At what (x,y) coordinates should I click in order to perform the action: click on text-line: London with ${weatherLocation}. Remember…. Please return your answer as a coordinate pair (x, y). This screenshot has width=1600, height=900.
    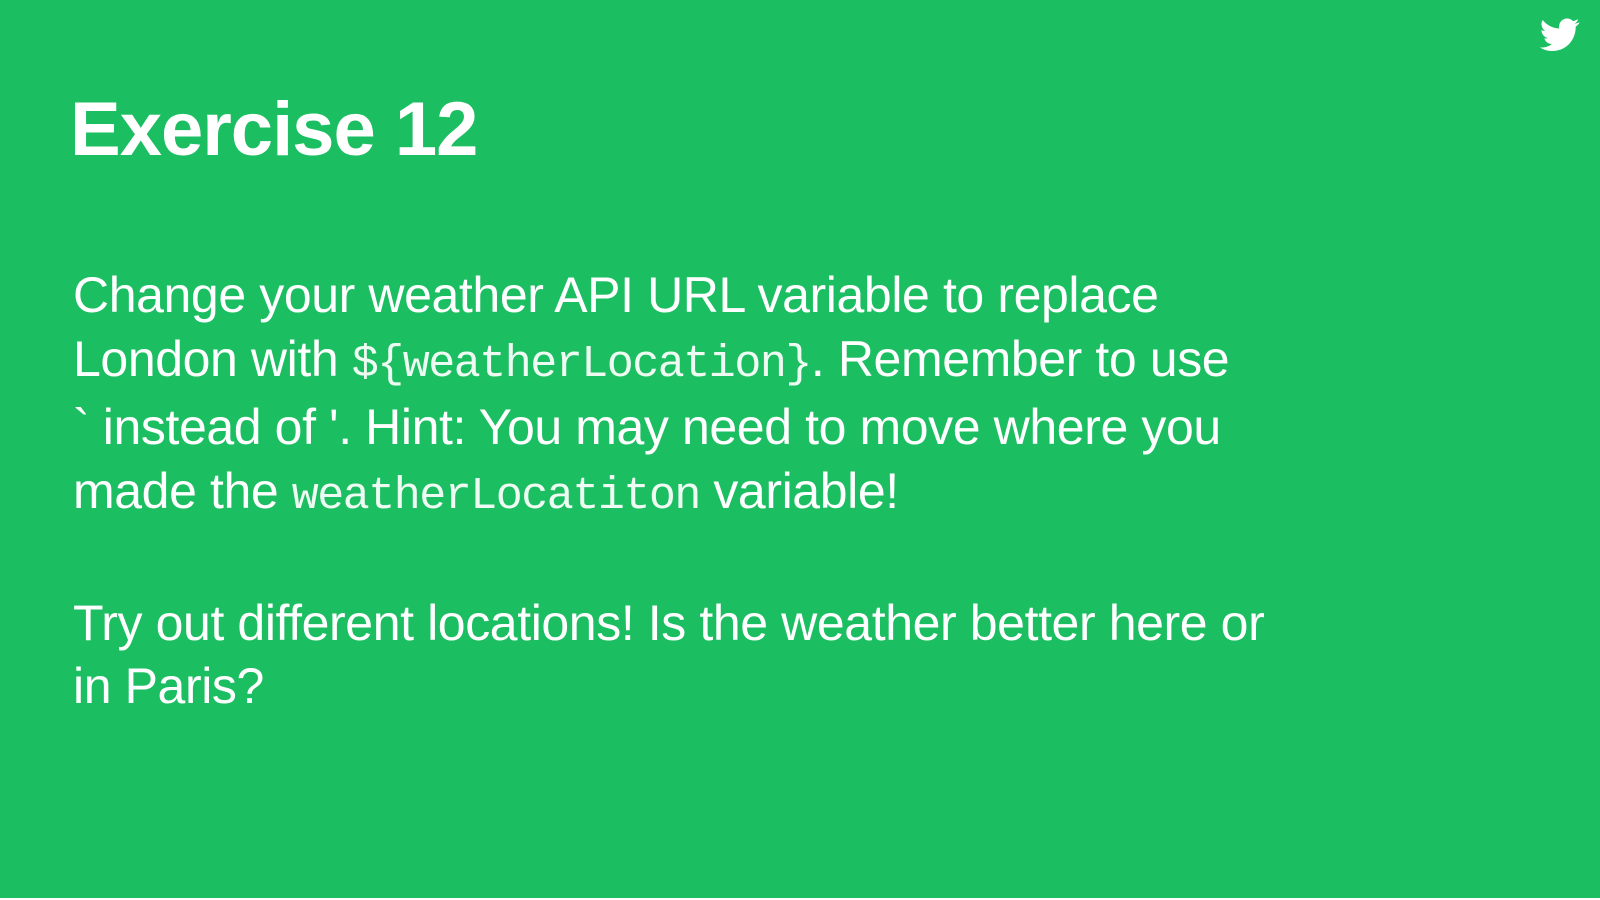
    Looking at the image, I should click on (773, 362).